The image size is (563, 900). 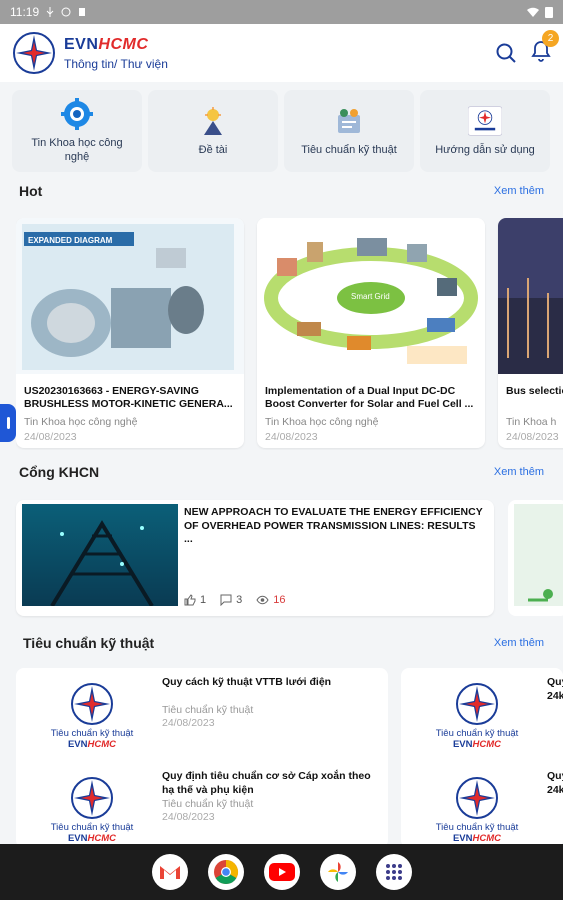 I want to click on section-title: Hot, so click(x=31, y=191).